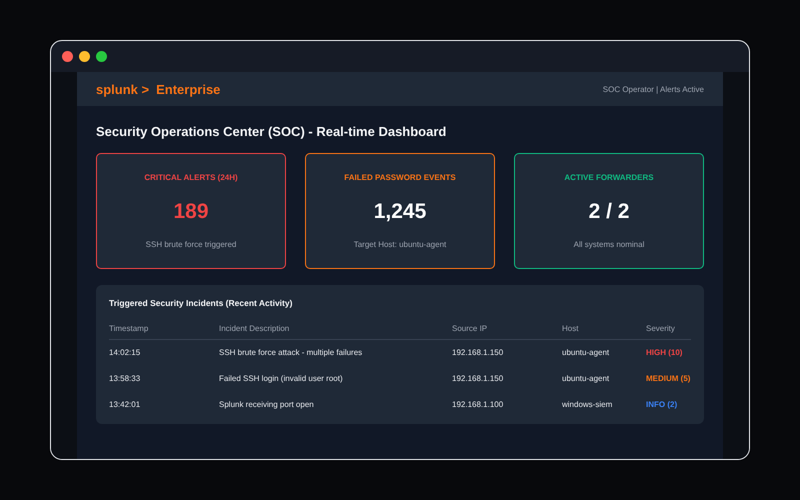 This screenshot has width=800, height=500. What do you see at coordinates (664, 352) in the screenshot?
I see `severity-label: HIGH (10)` at bounding box center [664, 352].